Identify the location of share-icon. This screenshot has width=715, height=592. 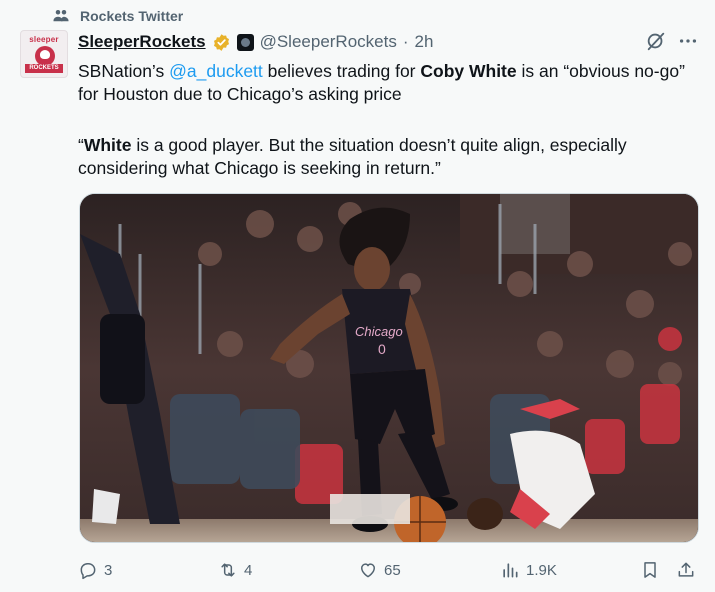
(686, 569).